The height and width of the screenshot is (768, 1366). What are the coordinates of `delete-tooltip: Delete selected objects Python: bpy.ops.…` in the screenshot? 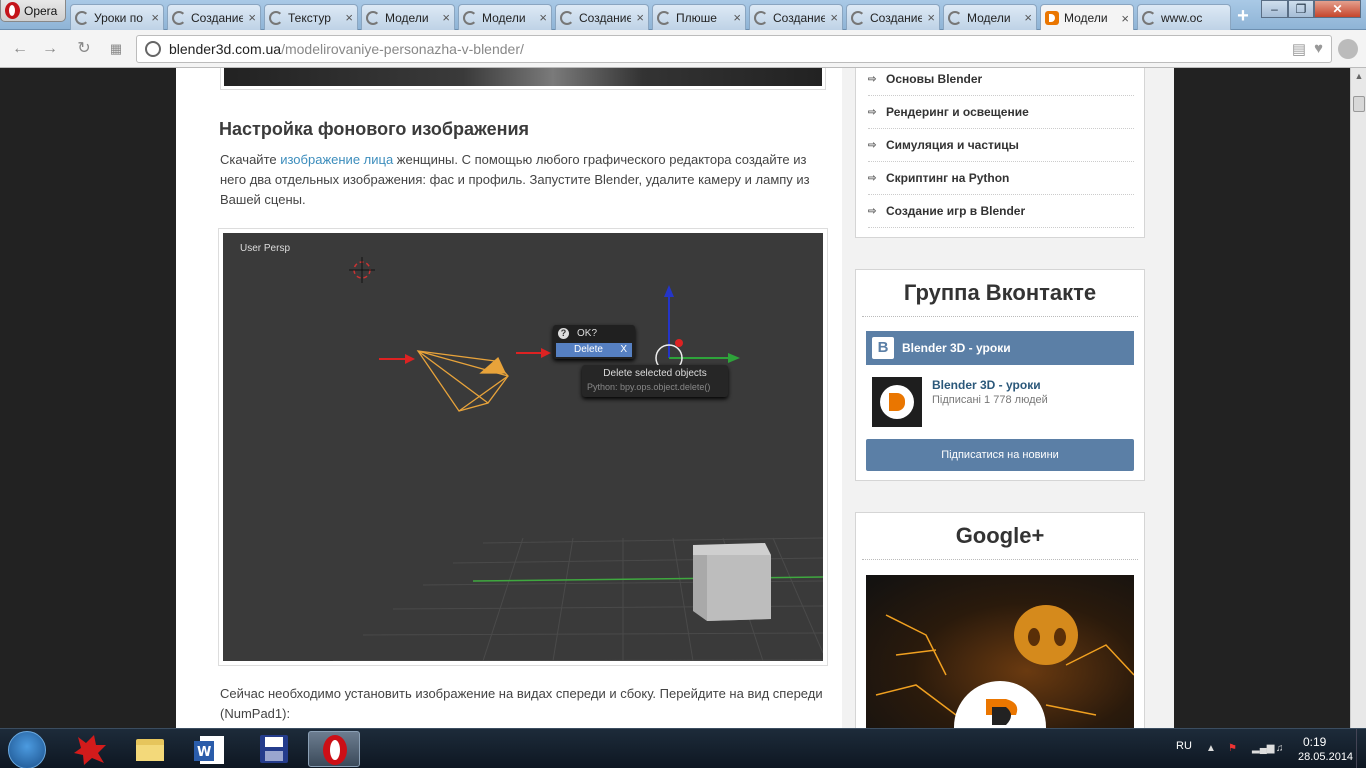 It's located at (655, 381).